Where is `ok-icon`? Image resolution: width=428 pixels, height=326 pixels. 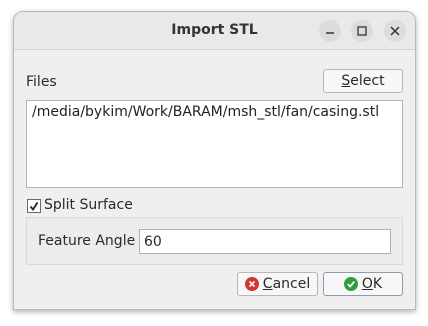 ok-icon is located at coordinates (350, 284).